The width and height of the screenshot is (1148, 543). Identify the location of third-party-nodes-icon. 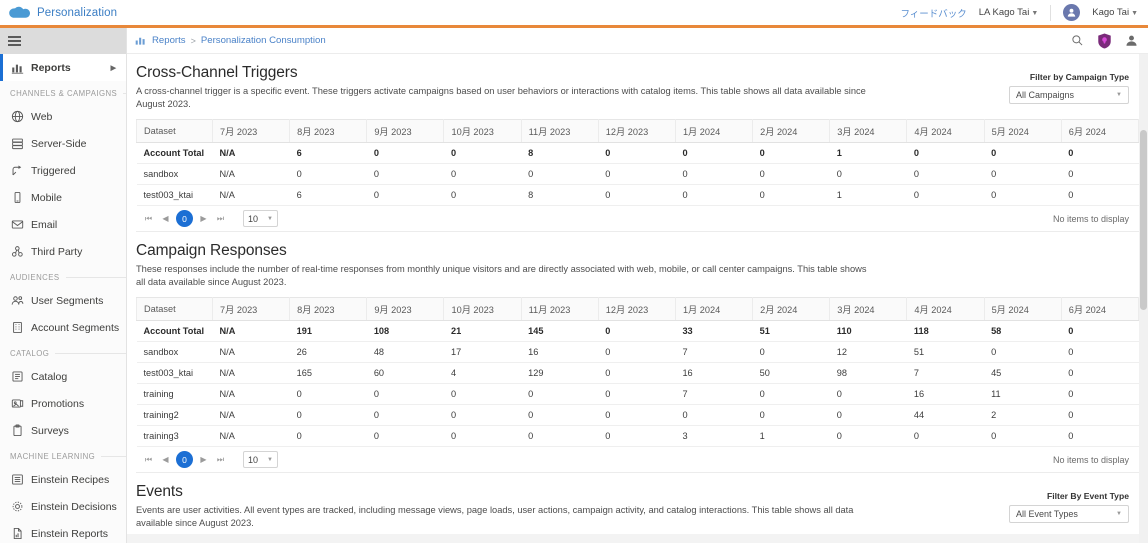
(17, 252).